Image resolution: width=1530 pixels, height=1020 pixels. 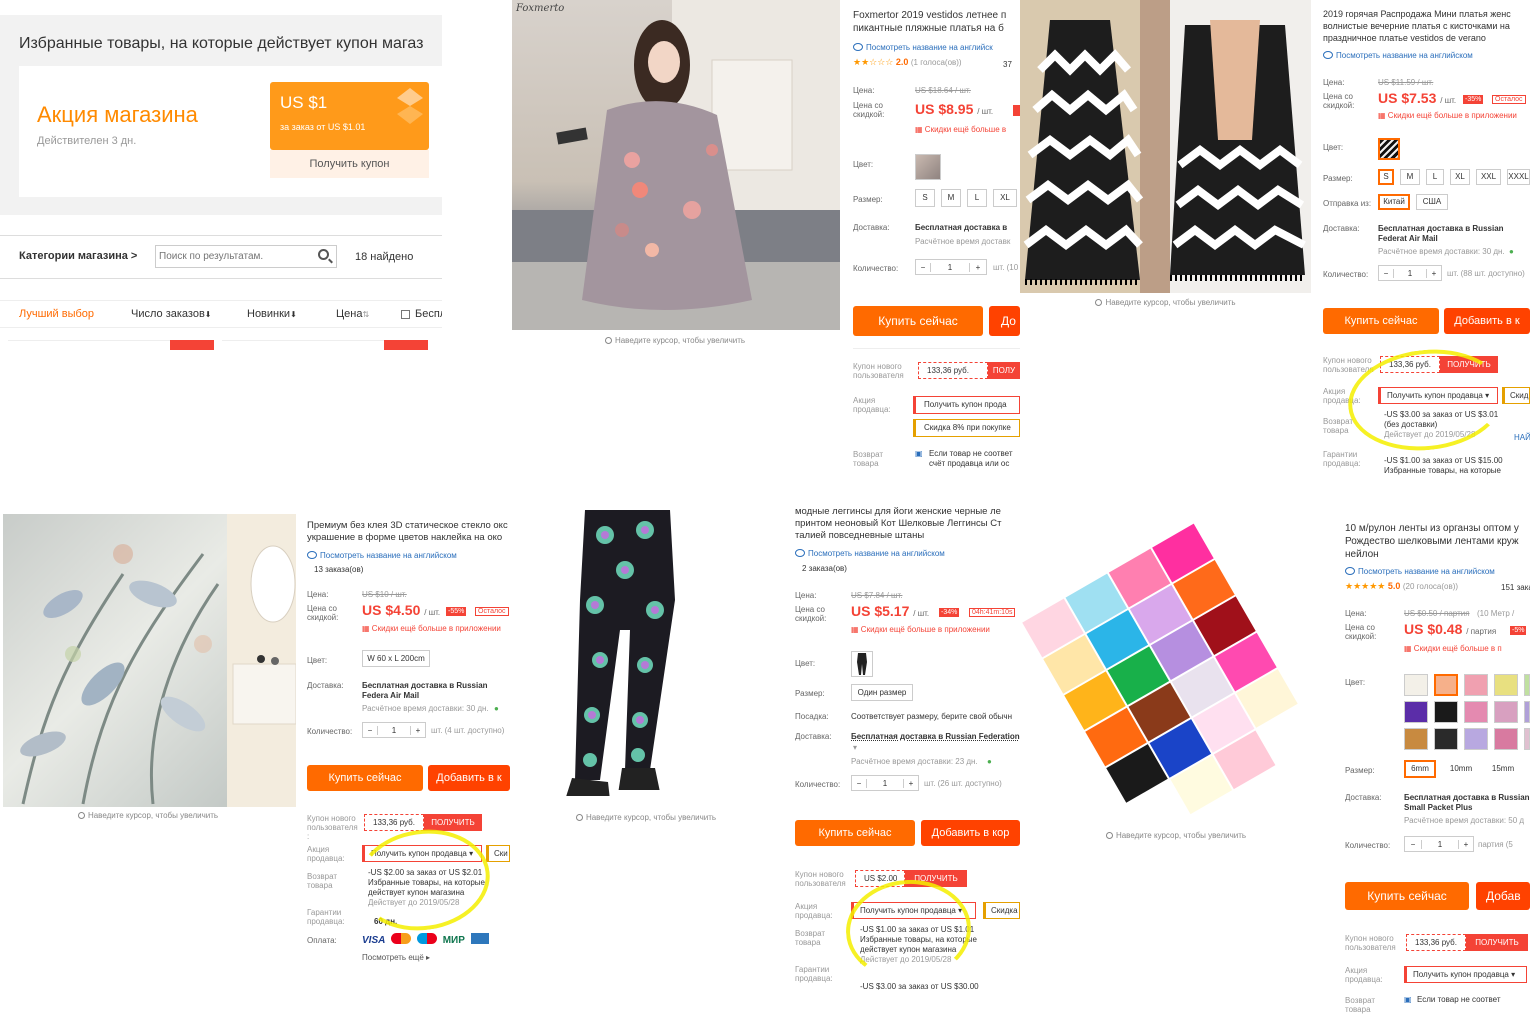 What do you see at coordinates (78, 256) in the screenshot?
I see `store-categories-link: Категории магазина >` at bounding box center [78, 256].